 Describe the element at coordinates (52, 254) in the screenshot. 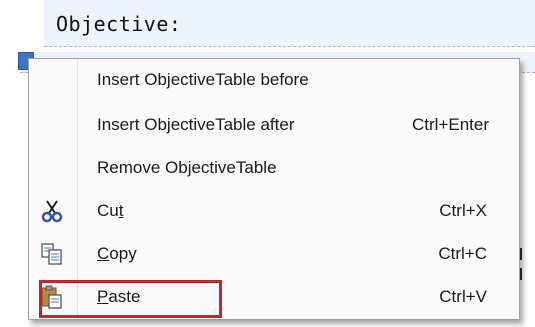

I see `copy-icon` at that location.